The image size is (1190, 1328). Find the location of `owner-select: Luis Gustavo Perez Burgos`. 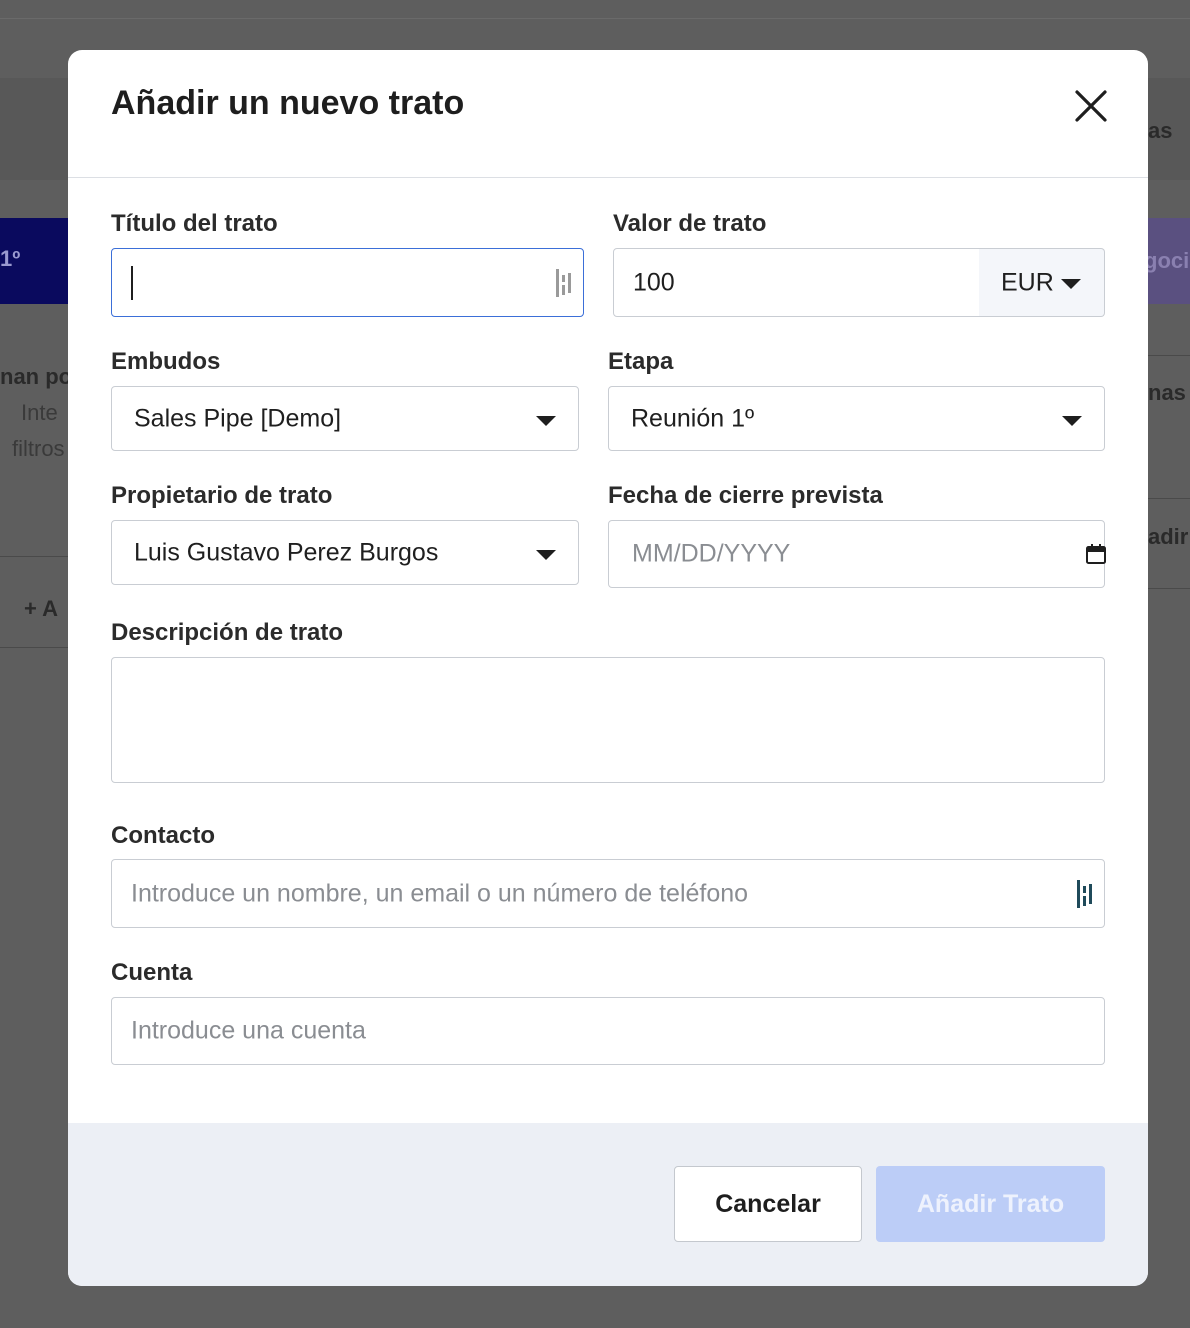

owner-select: Luis Gustavo Perez Burgos is located at coordinates (345, 552).